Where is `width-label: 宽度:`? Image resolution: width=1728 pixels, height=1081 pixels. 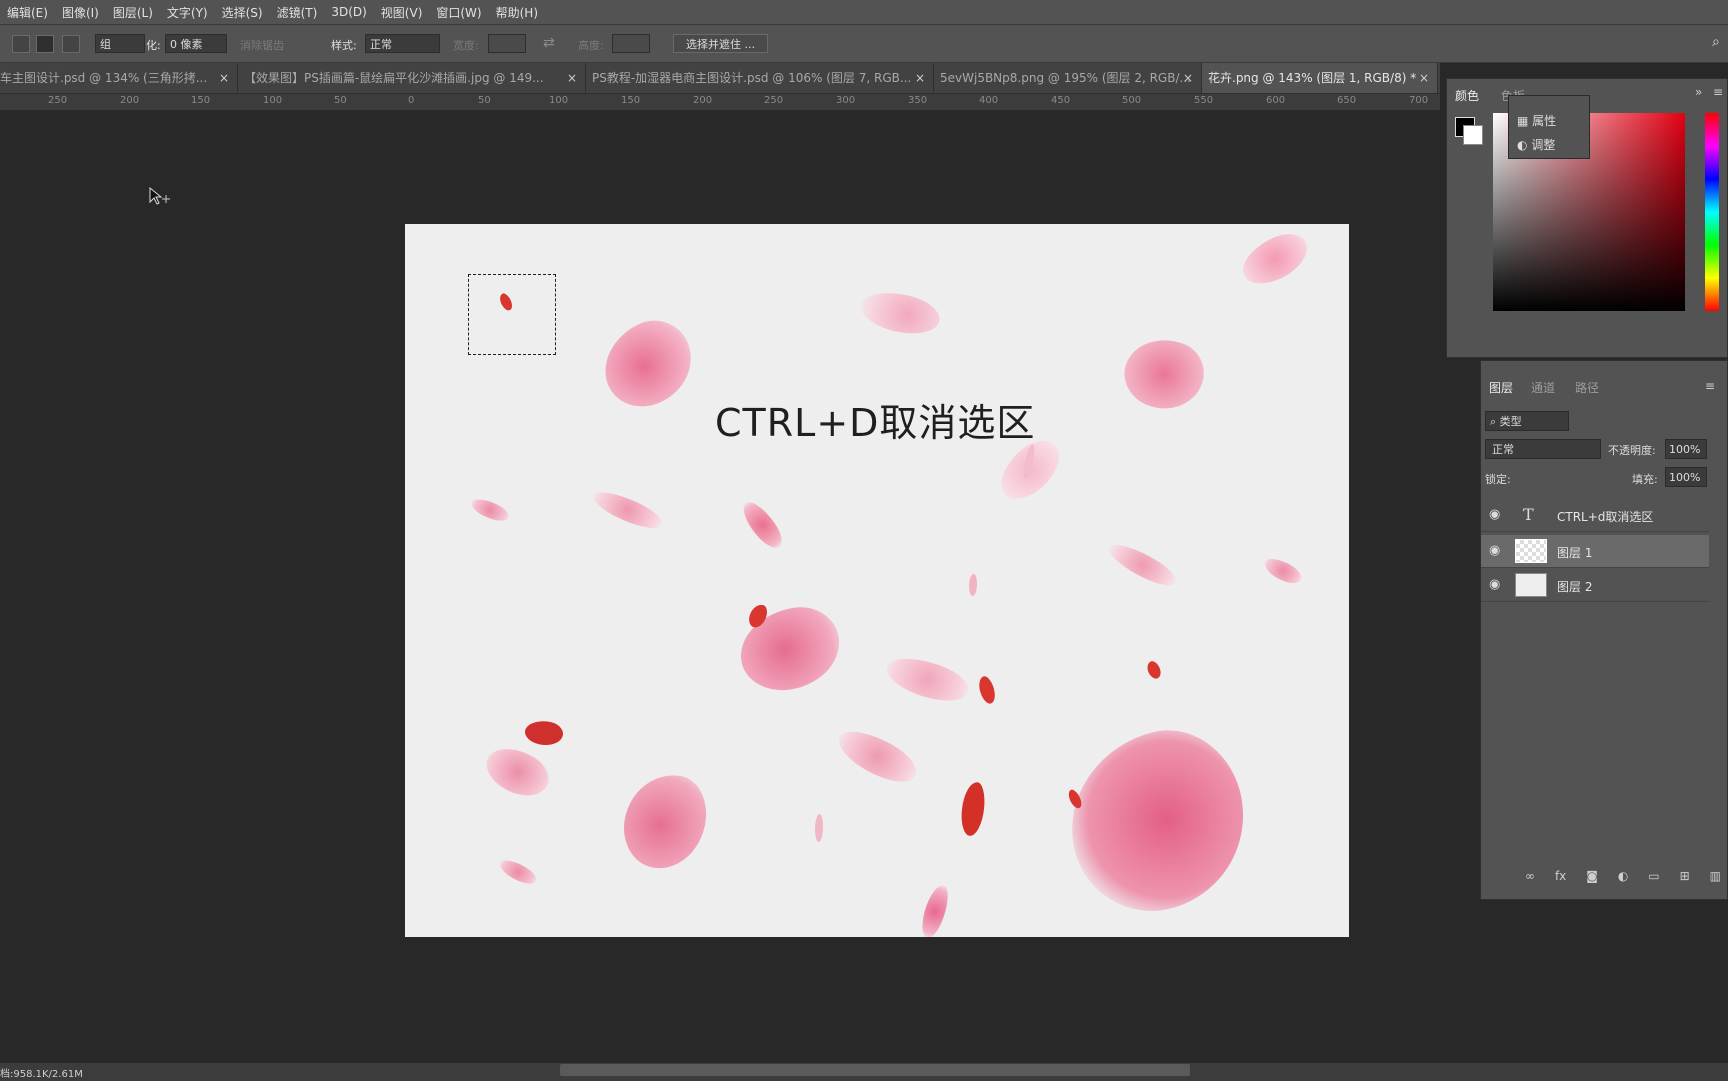
width-label: 宽度: is located at coordinates (466, 45).